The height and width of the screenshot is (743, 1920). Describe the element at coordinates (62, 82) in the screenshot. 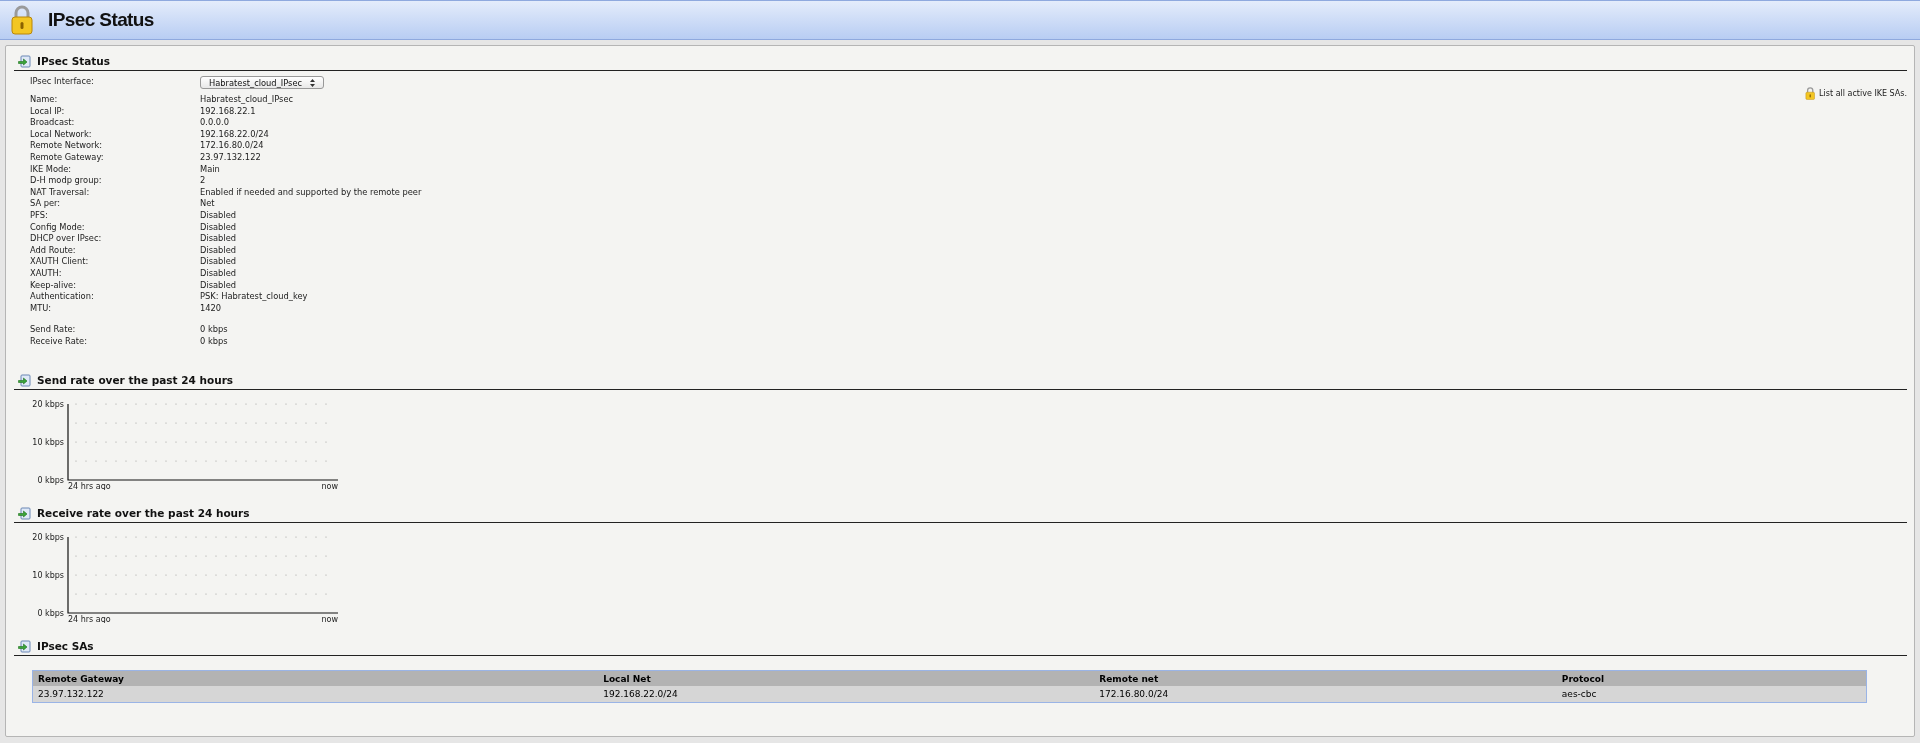

I see `field-label: IPsec Interface:` at that location.